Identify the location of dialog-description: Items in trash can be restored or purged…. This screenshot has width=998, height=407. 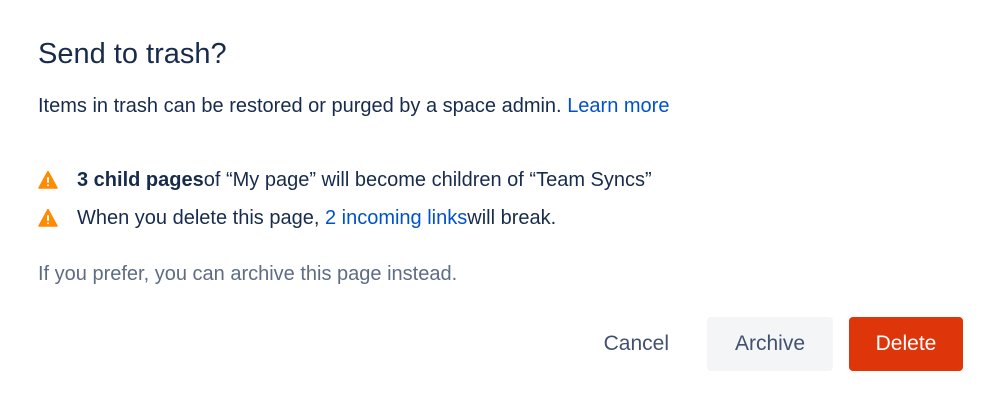
(353, 106).